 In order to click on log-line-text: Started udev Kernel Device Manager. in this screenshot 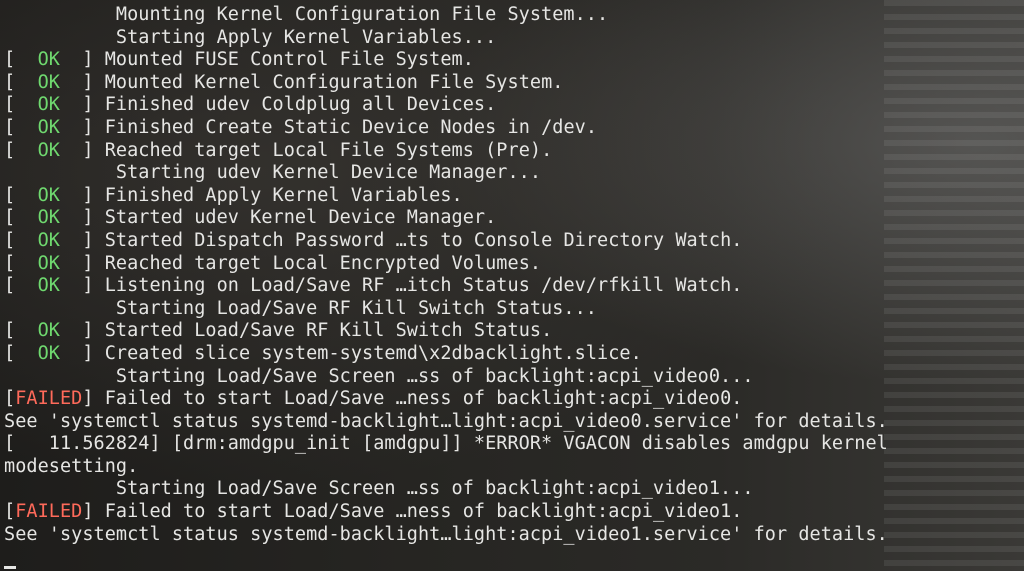, I will do `click(300, 218)`.